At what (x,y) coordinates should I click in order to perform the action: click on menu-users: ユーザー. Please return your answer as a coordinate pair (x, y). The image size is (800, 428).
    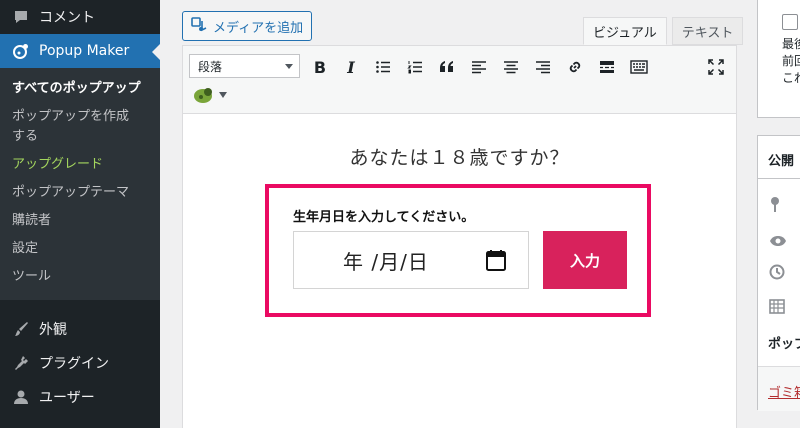
    Looking at the image, I should click on (80, 397).